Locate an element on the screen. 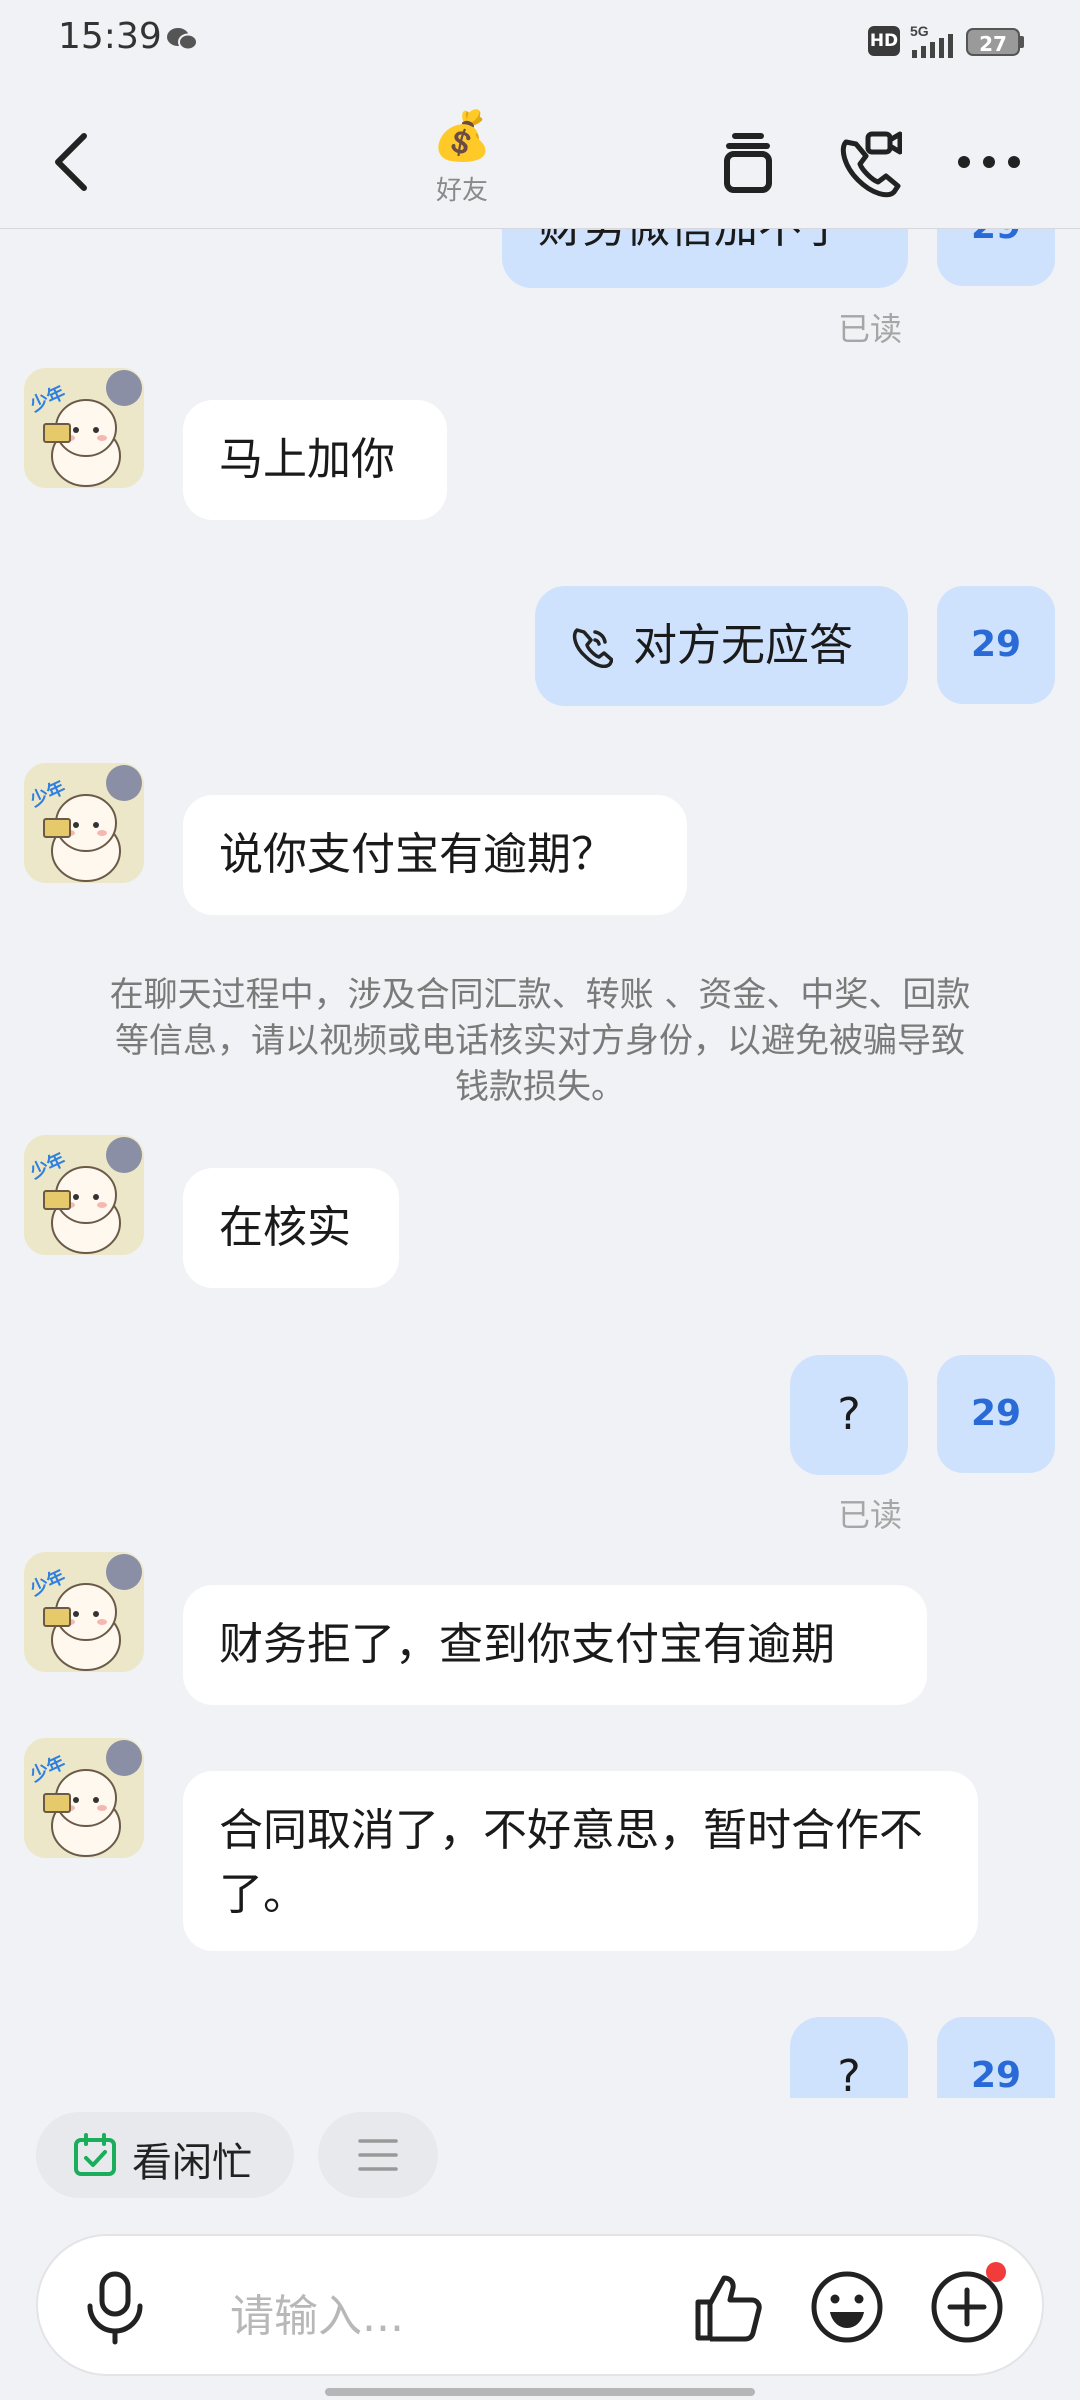  battery-icon: 27 is located at coordinates (993, 42).